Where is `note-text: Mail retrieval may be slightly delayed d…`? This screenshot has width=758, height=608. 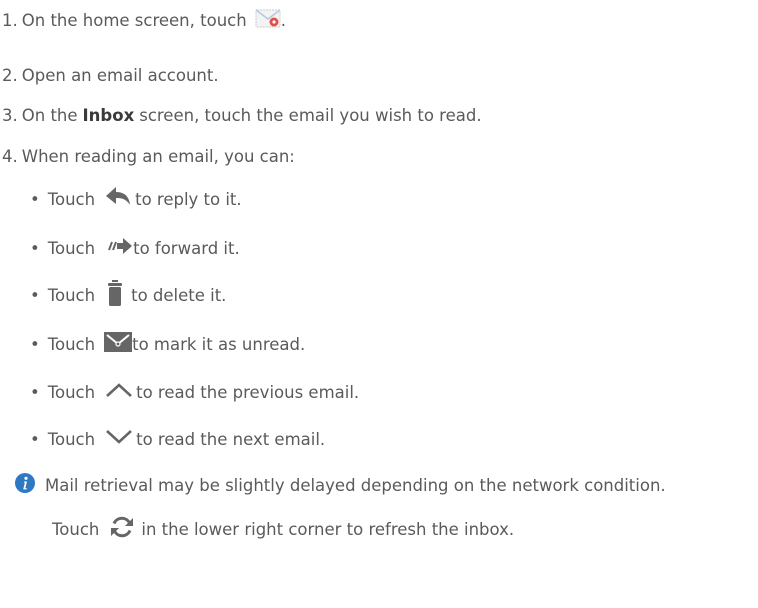
note-text: Mail retrieval may be slightly delayed d… is located at coordinates (355, 485).